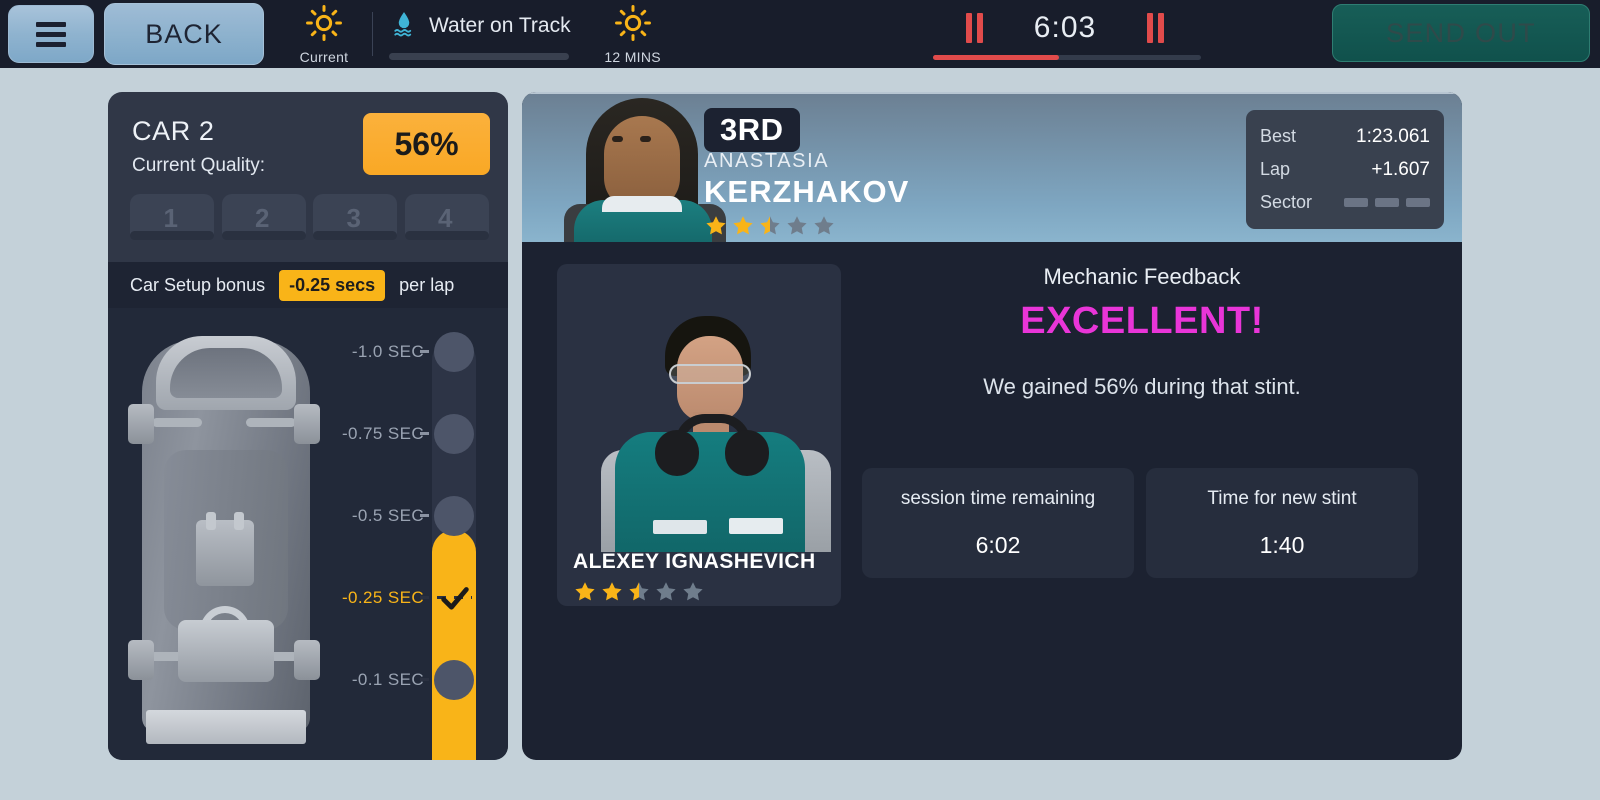 The width and height of the screenshot is (1600, 800). What do you see at coordinates (1461, 33) in the screenshot?
I see `send-out-button: SEND OUT` at bounding box center [1461, 33].